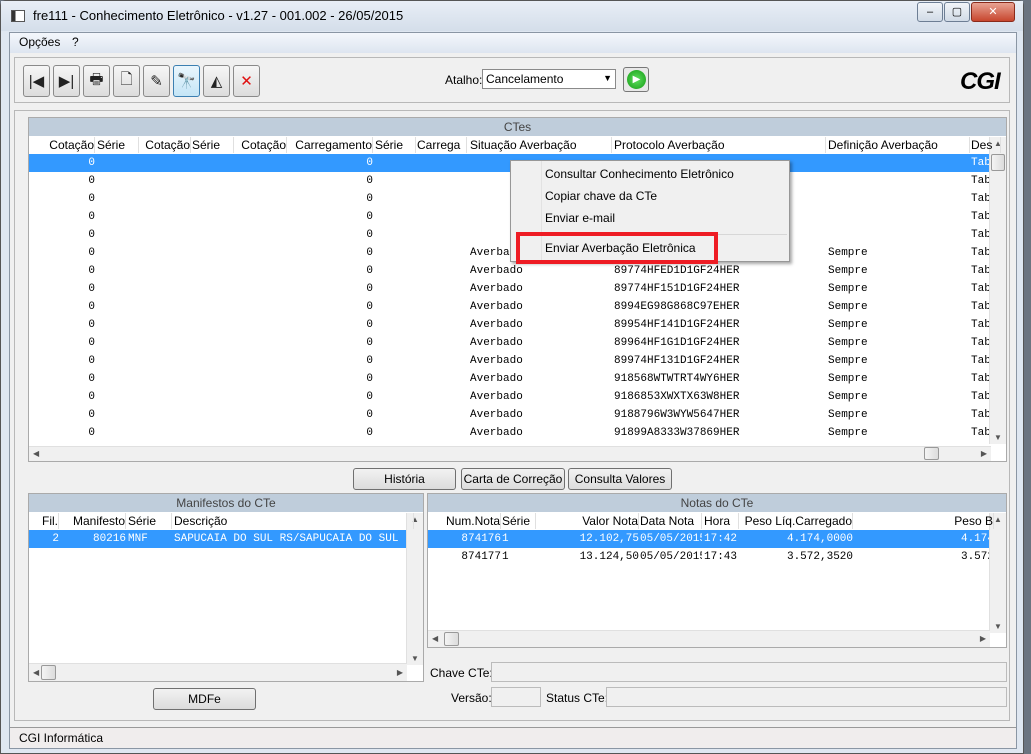  I want to click on versao-field, so click(516, 697).